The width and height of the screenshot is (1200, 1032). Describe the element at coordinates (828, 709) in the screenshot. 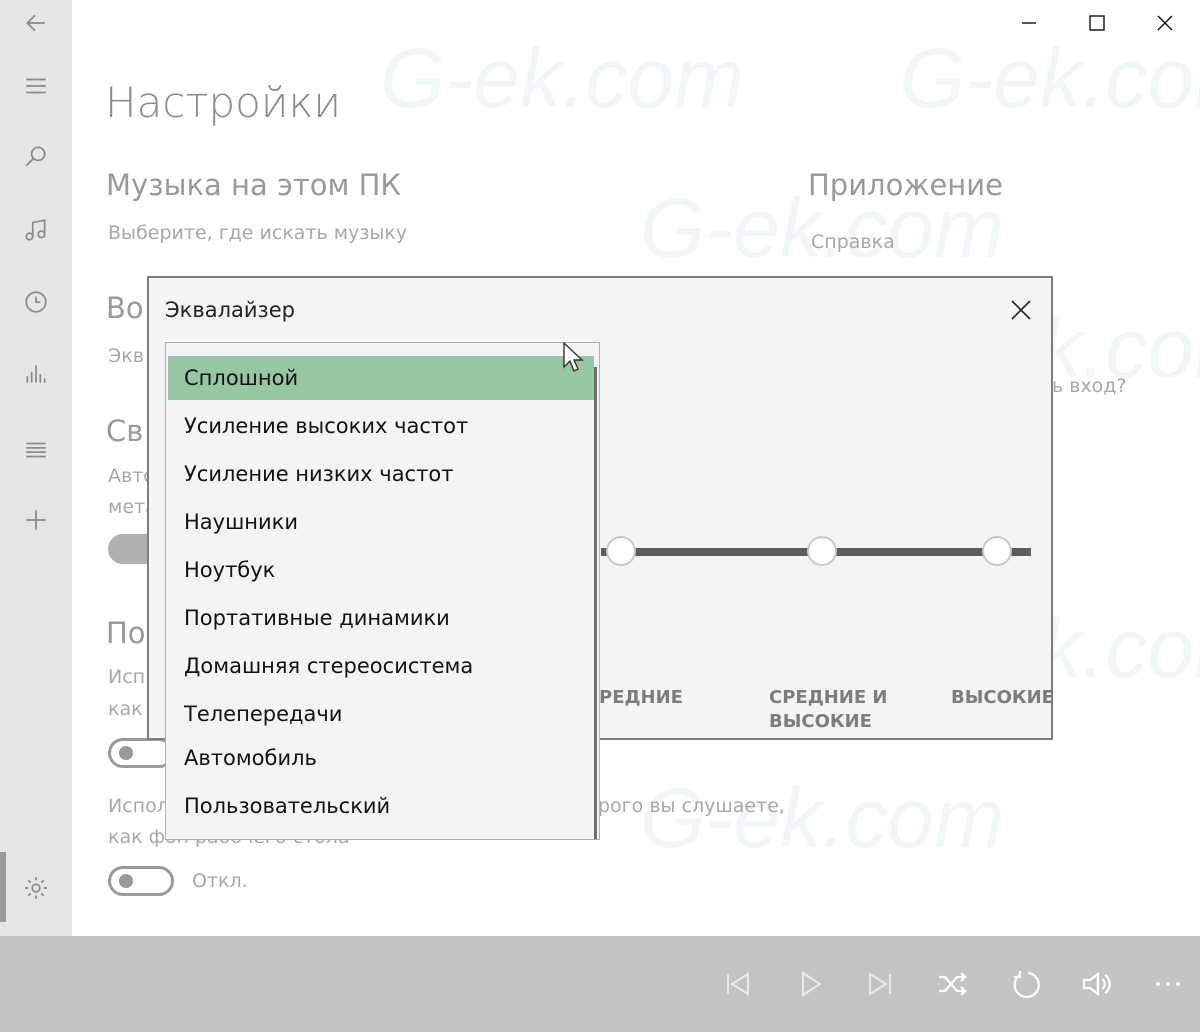

I see `band-label-mid-high: СРЕДНИЕ И ВЫСОКИЕ` at that location.